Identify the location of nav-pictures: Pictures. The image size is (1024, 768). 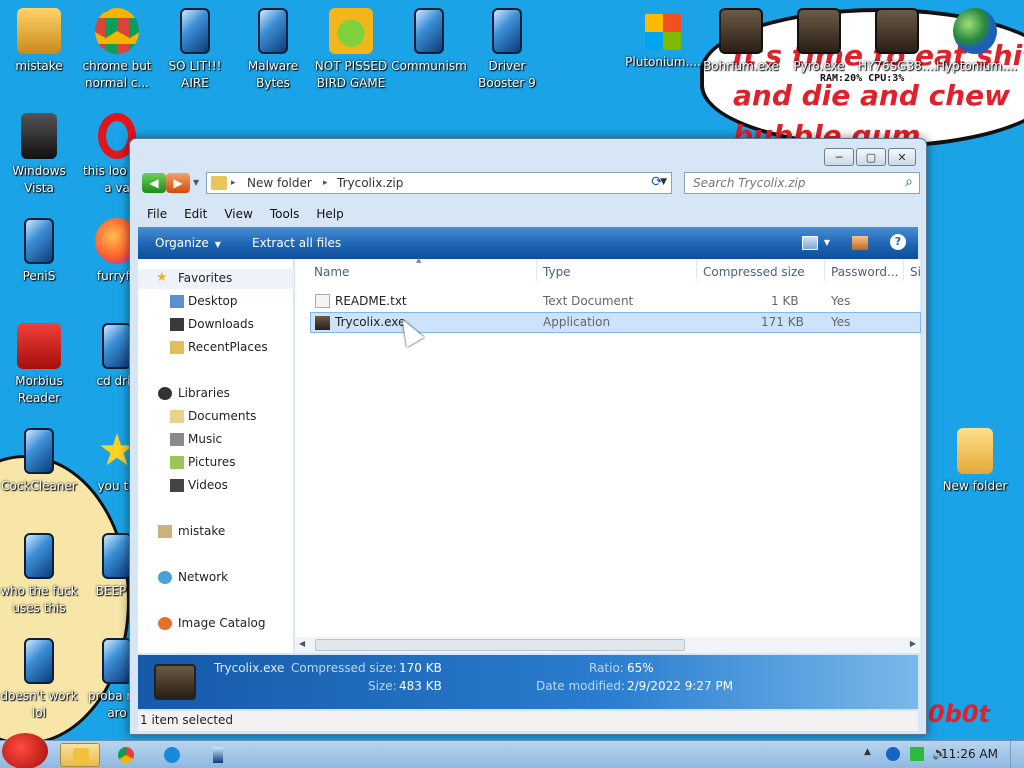
(216, 463).